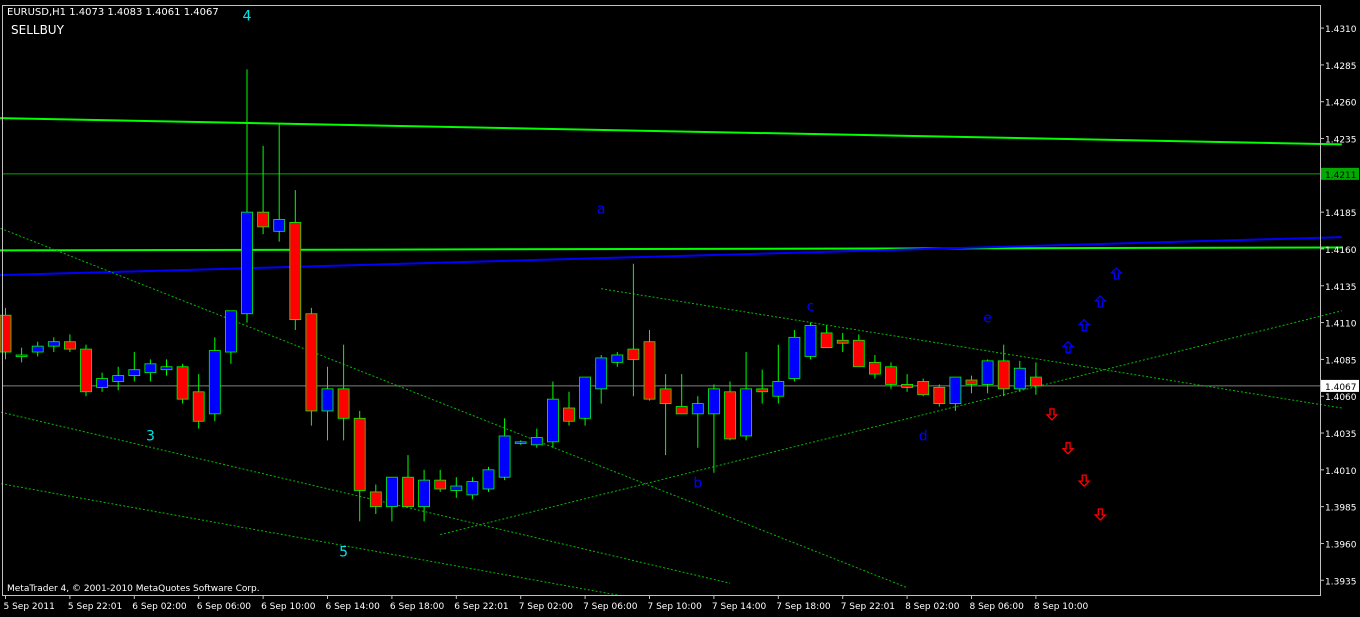  What do you see at coordinates (1341, 251) in the screenshot?
I see `y-tick-label: 1.4160` at bounding box center [1341, 251].